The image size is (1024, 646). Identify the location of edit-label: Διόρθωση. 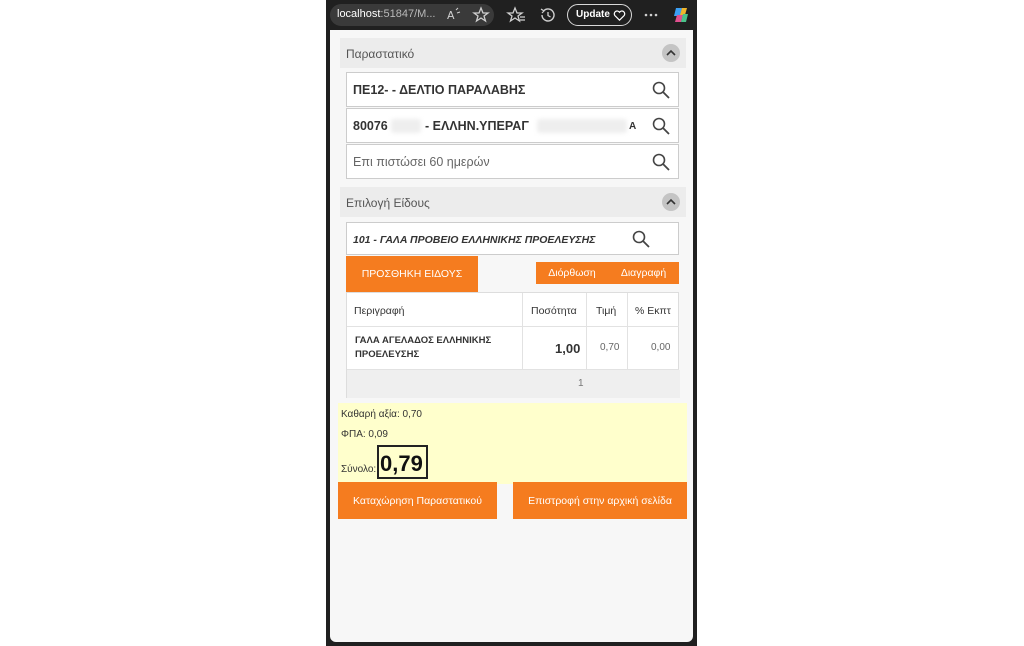
(572, 273).